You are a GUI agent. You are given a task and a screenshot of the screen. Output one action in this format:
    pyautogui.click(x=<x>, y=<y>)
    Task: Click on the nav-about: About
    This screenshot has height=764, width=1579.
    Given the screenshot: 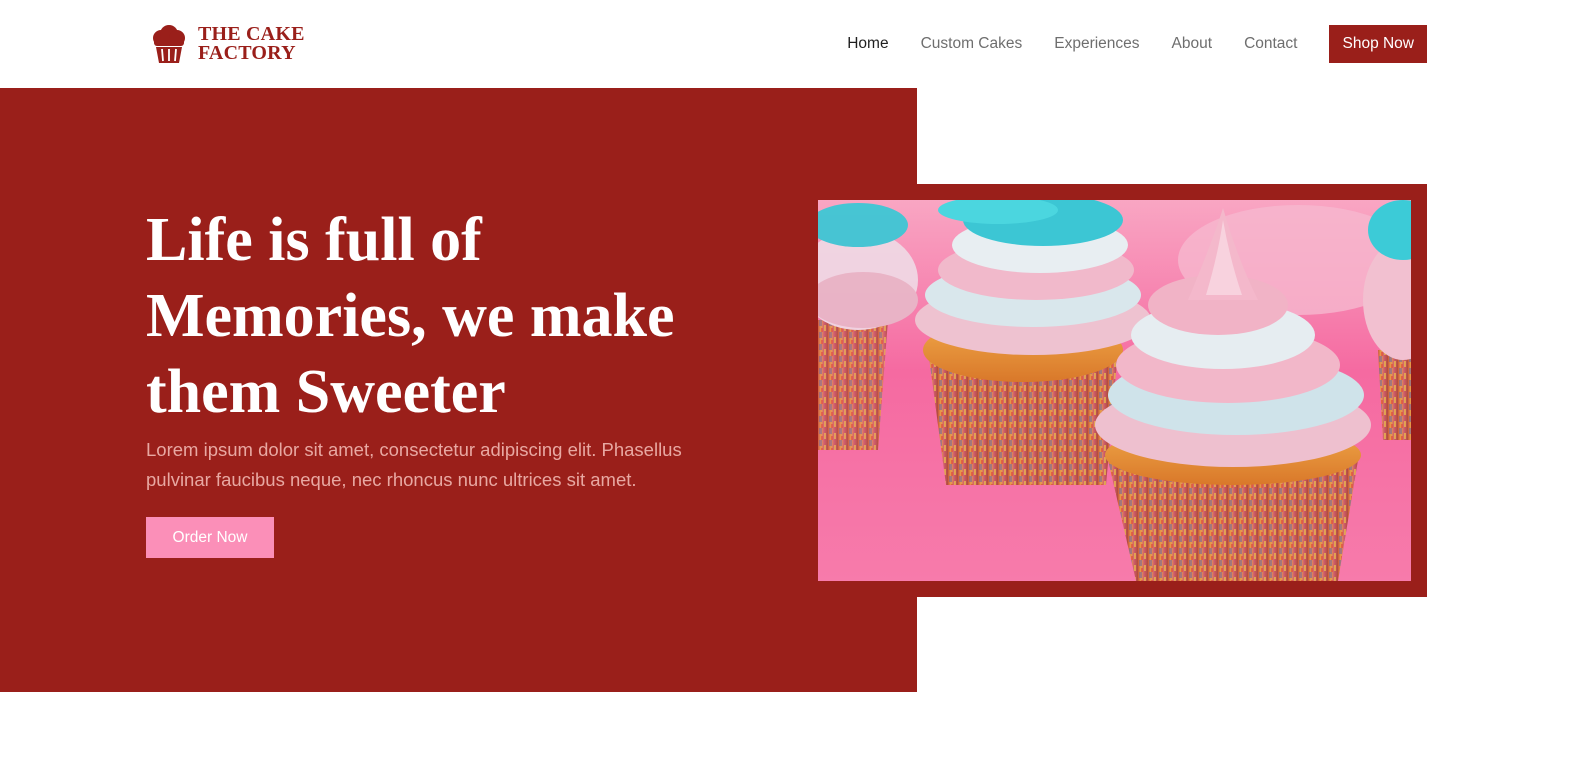 What is the action you would take?
    pyautogui.click(x=1192, y=44)
    